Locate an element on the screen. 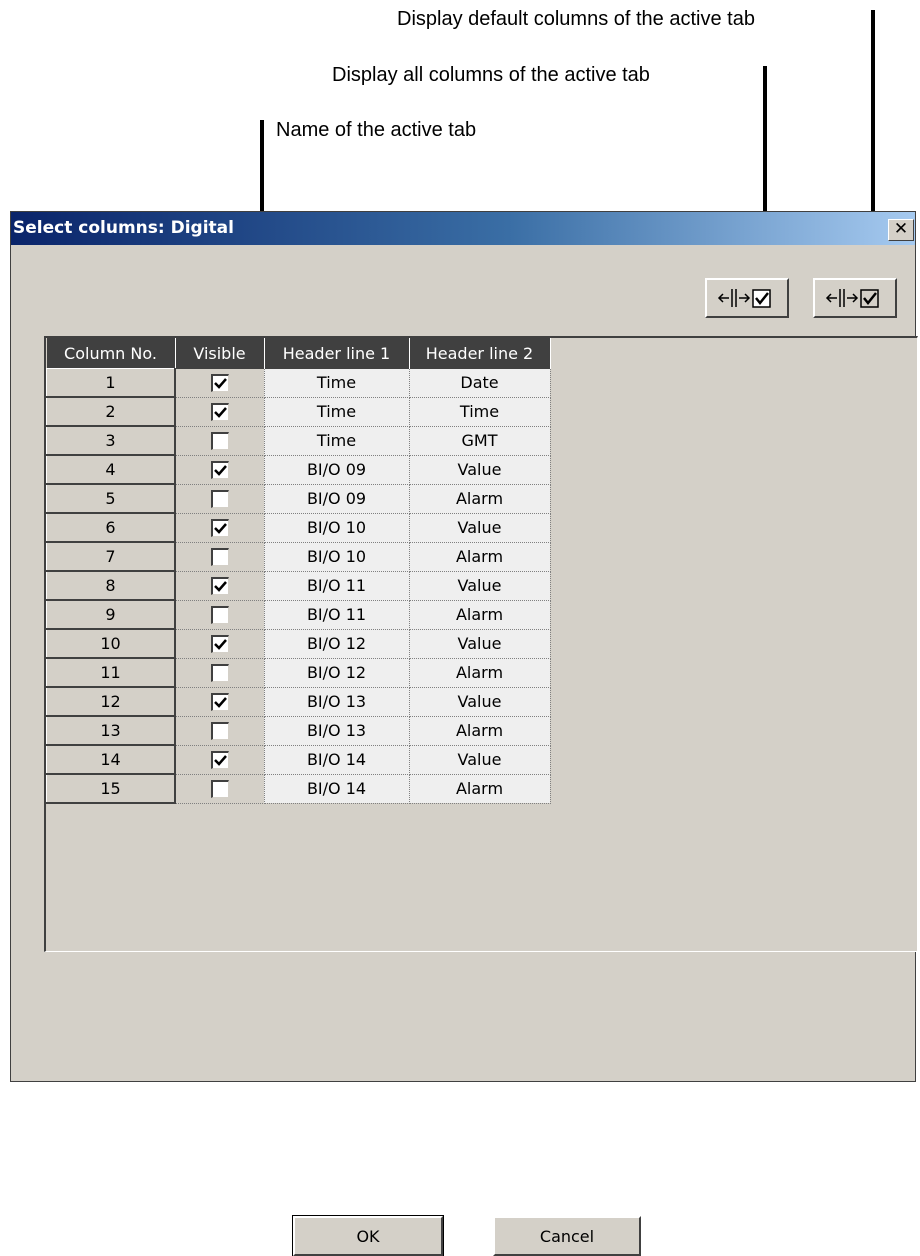  header-column-no: Column No. is located at coordinates (111, 353).